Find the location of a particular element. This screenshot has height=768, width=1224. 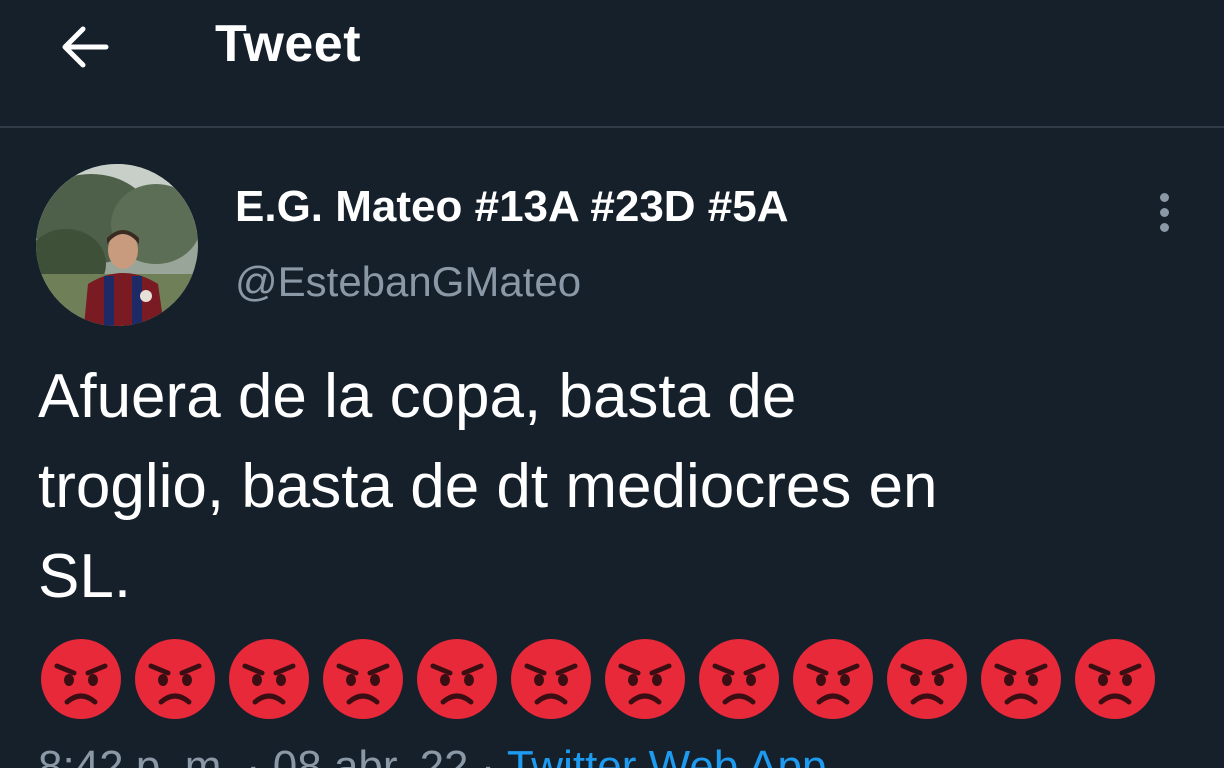

avatar is located at coordinates (117, 245).